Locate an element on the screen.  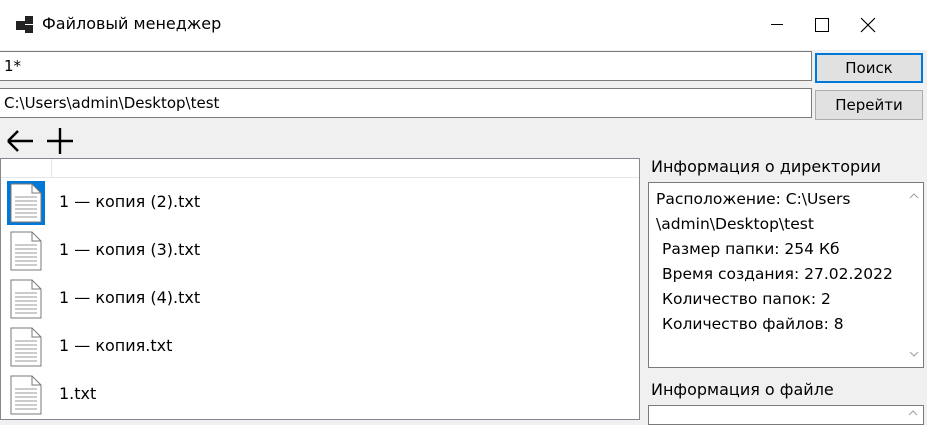
close-button is located at coordinates (868, 25).